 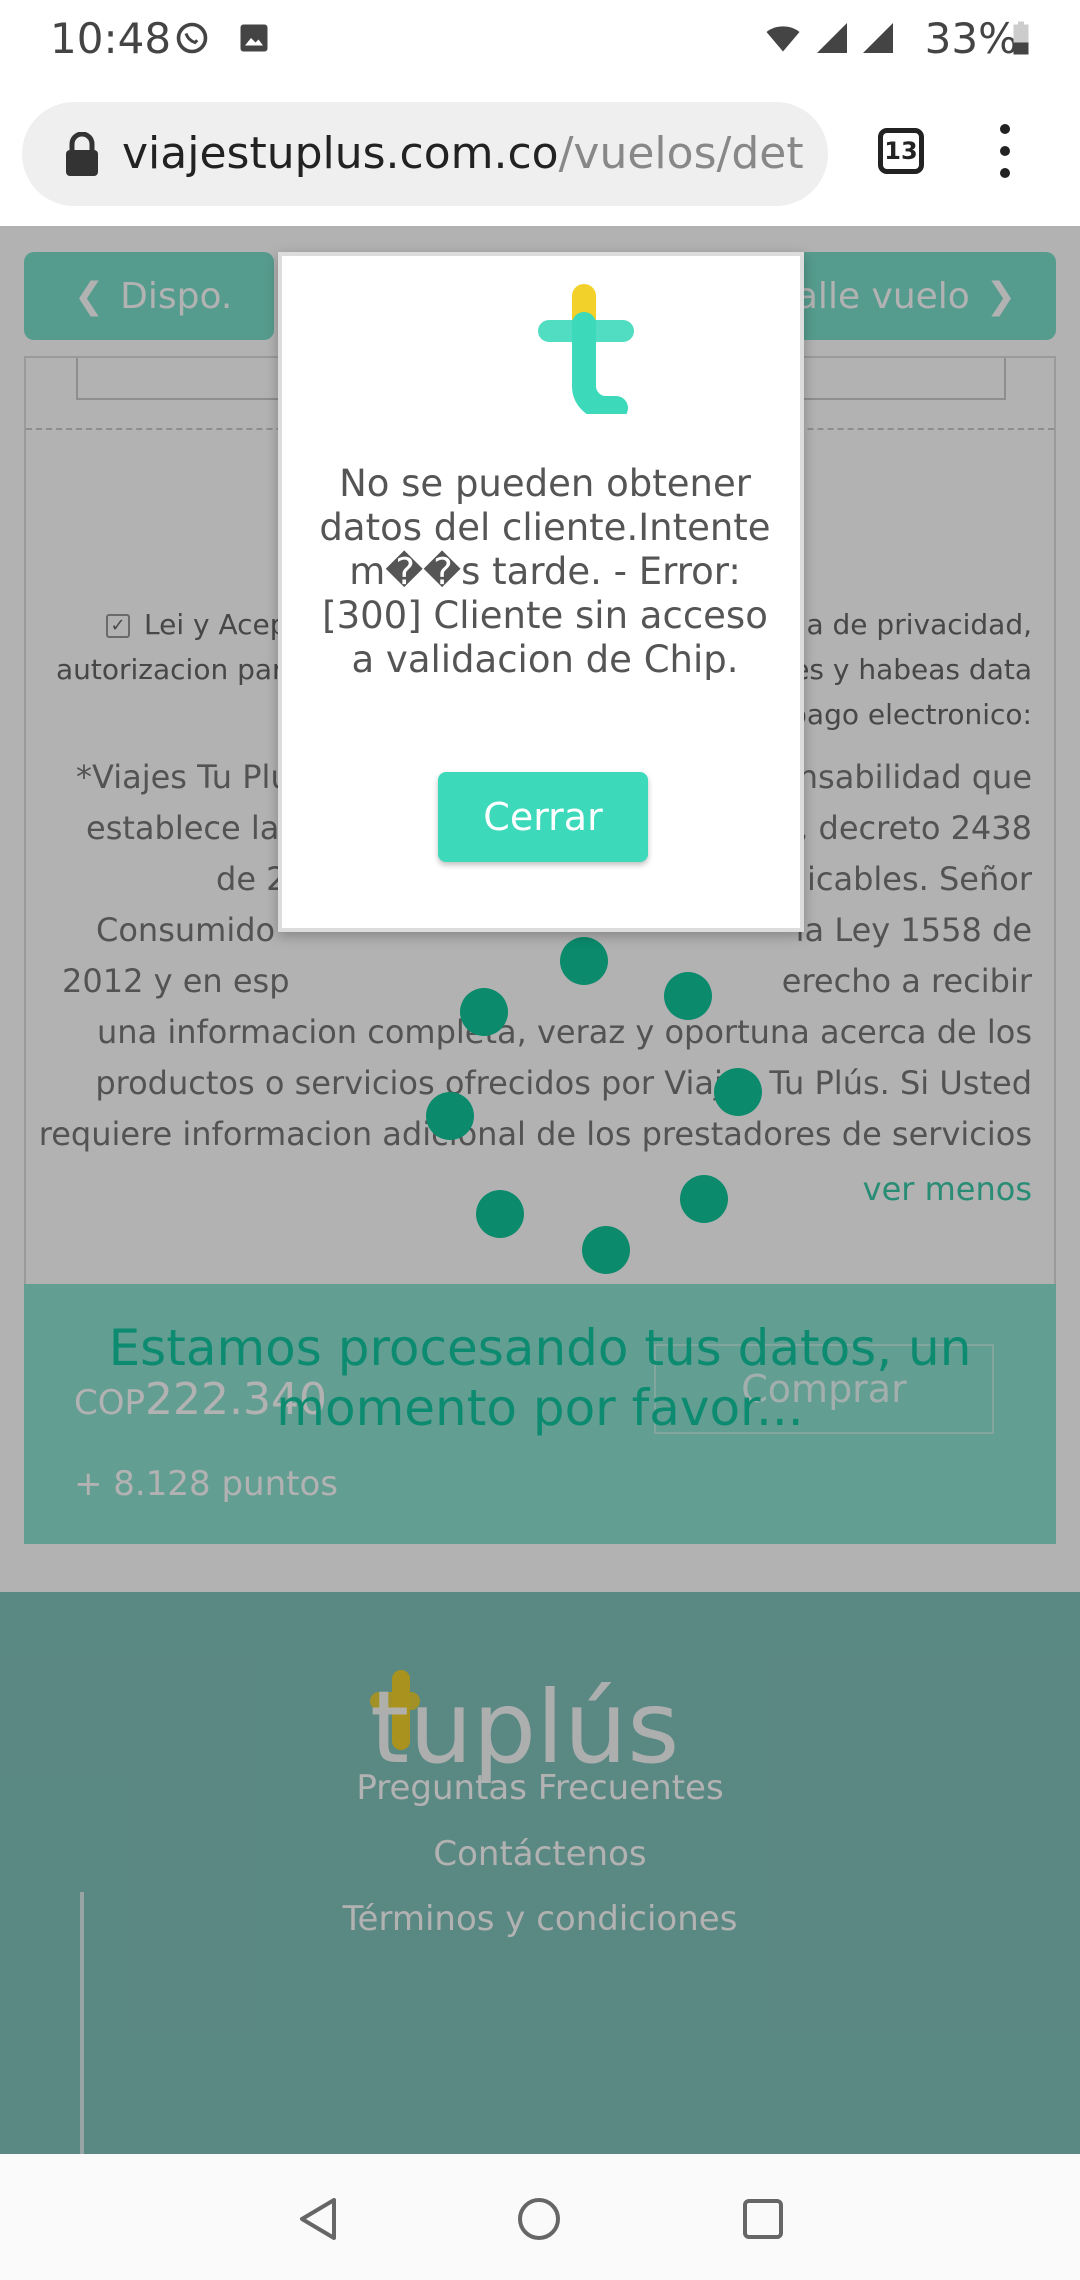 I want to click on overflow-menu-button, so click(x=1005, y=154).